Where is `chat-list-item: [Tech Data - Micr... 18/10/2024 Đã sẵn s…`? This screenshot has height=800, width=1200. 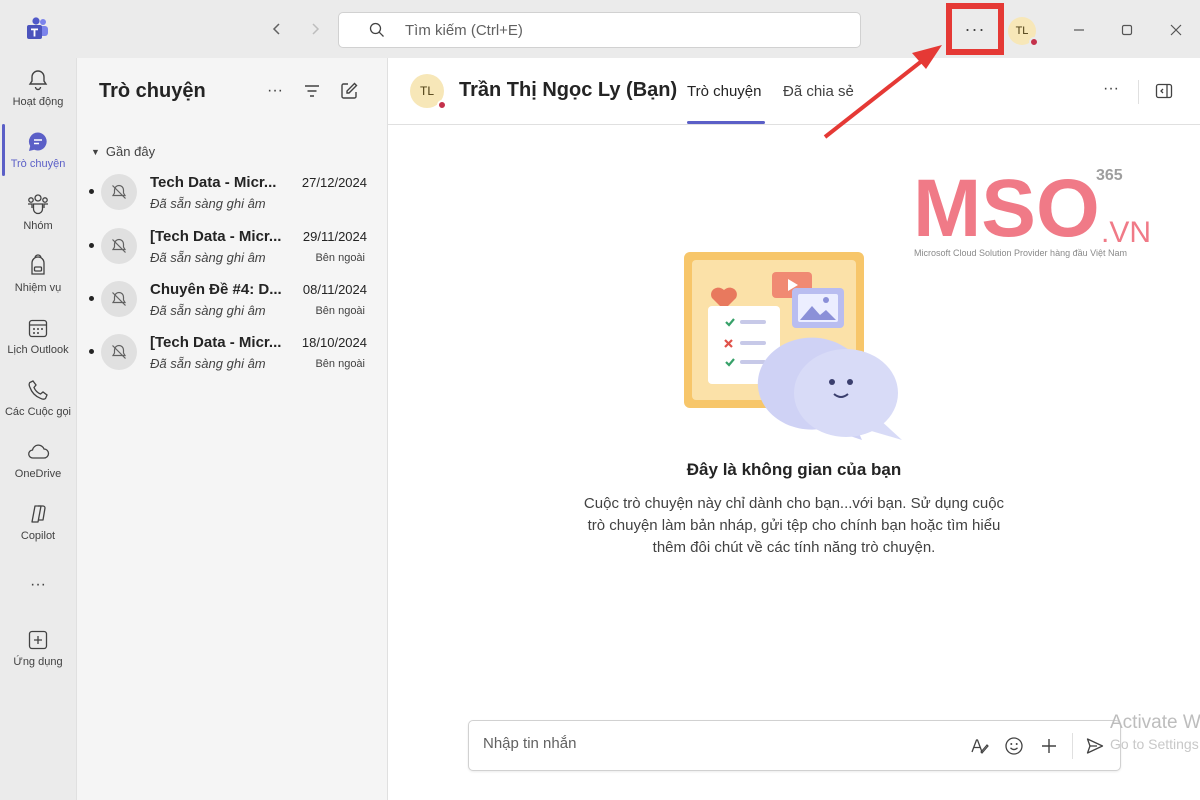
chat-list-item: [Tech Data - Micr... 18/10/2024 Đã sẵn s… is located at coordinates (232, 354).